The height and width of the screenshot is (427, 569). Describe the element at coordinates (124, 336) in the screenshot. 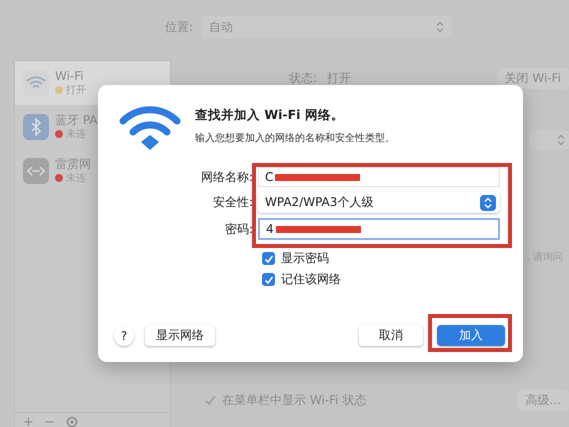

I see `help-button: ?` at that location.